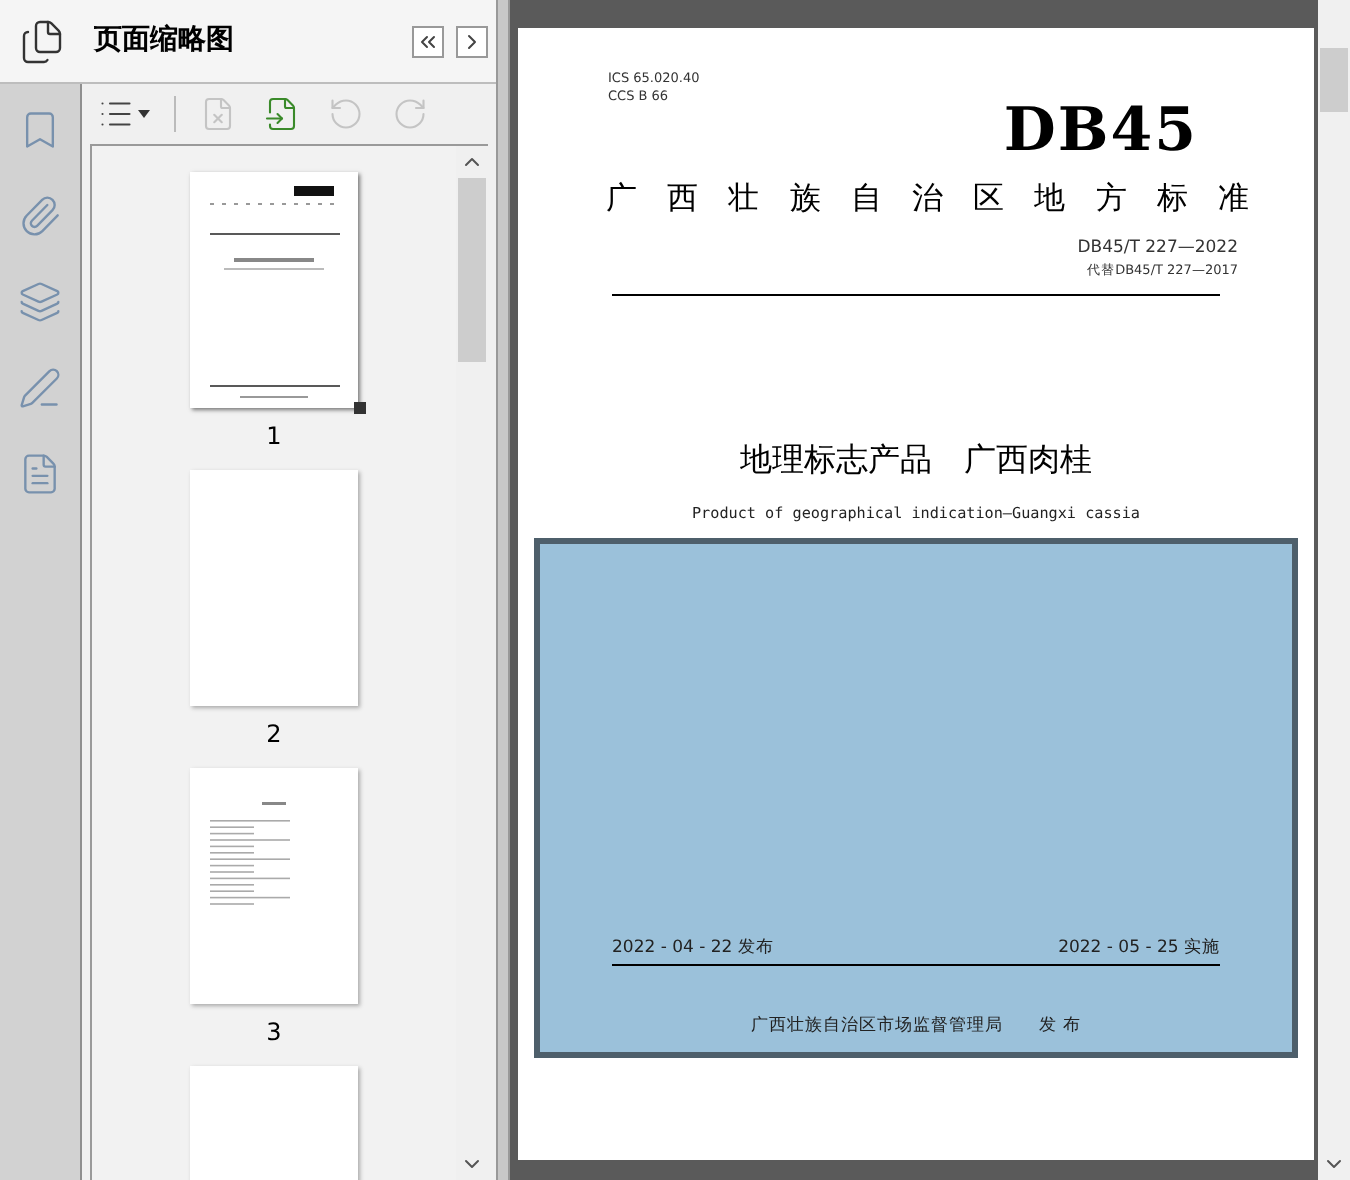 This screenshot has height=1180, width=1350. What do you see at coordinates (360, 408) in the screenshot?
I see `current-page-marker` at bounding box center [360, 408].